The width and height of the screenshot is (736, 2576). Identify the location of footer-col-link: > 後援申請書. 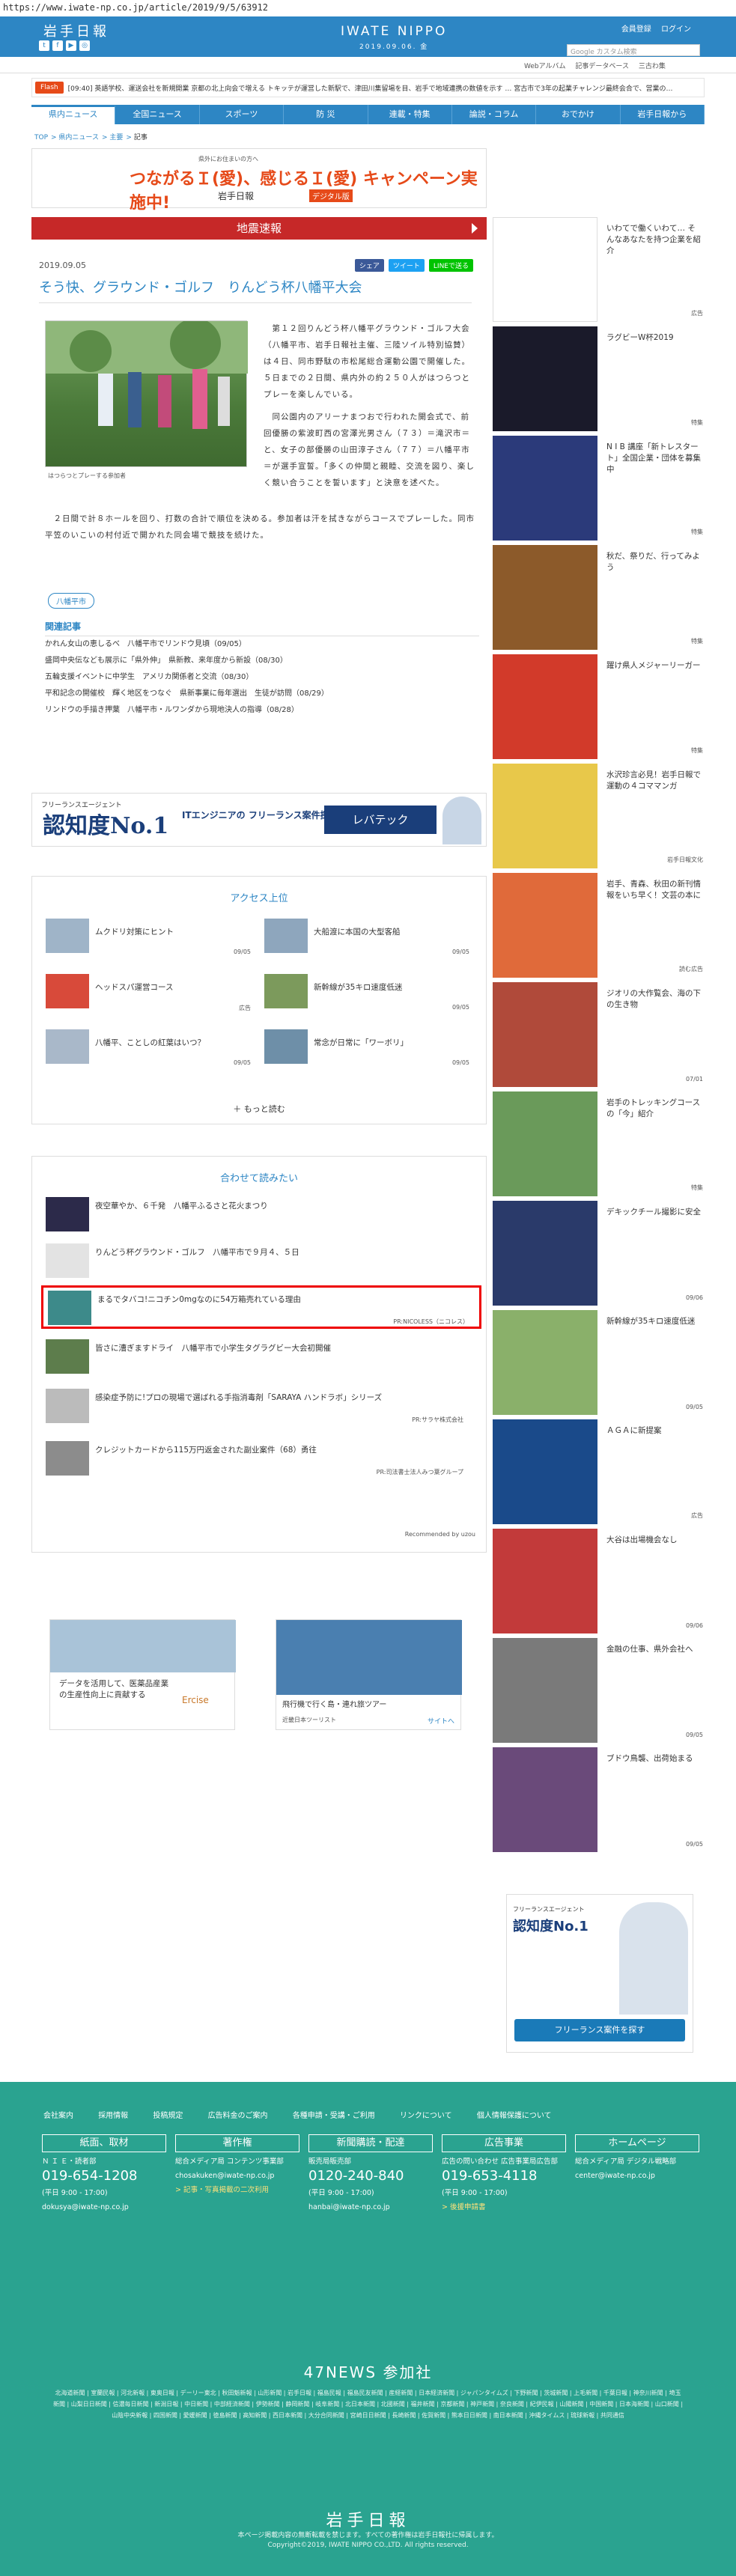
(504, 2207).